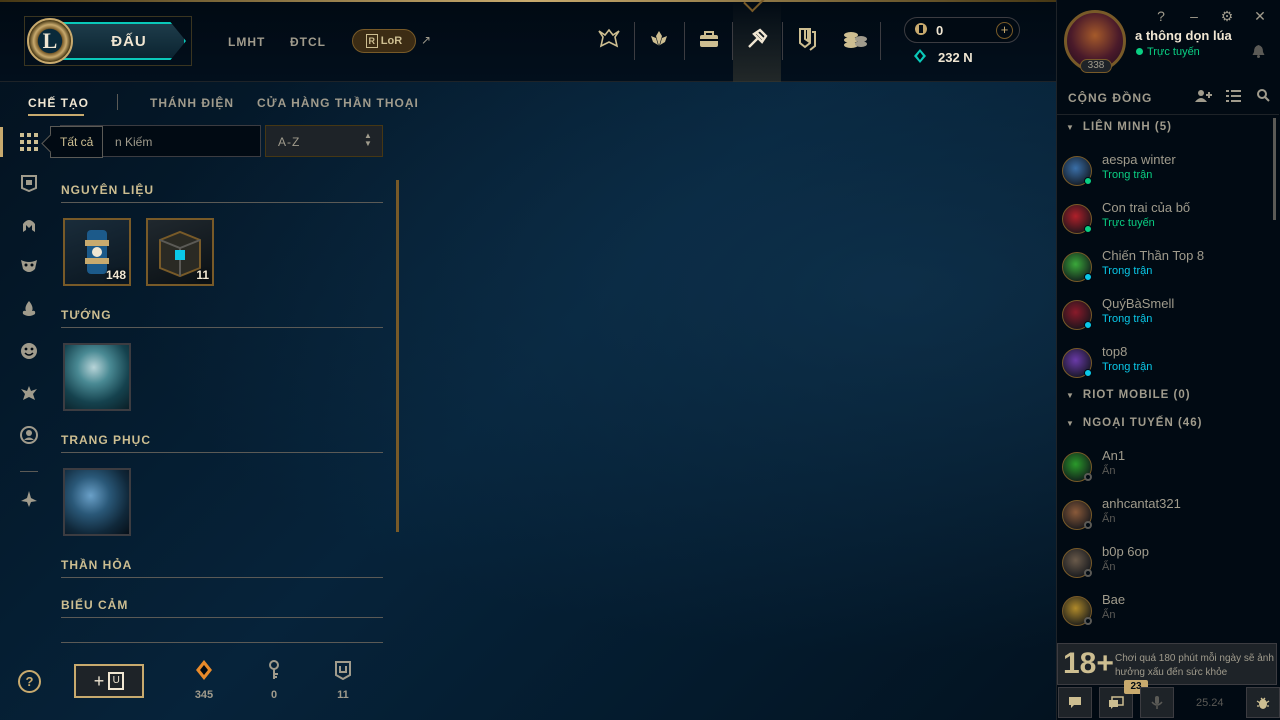  What do you see at coordinates (1167, 613) in the screenshot?
I see `friend-row: Bae Ẩn` at bounding box center [1167, 613].